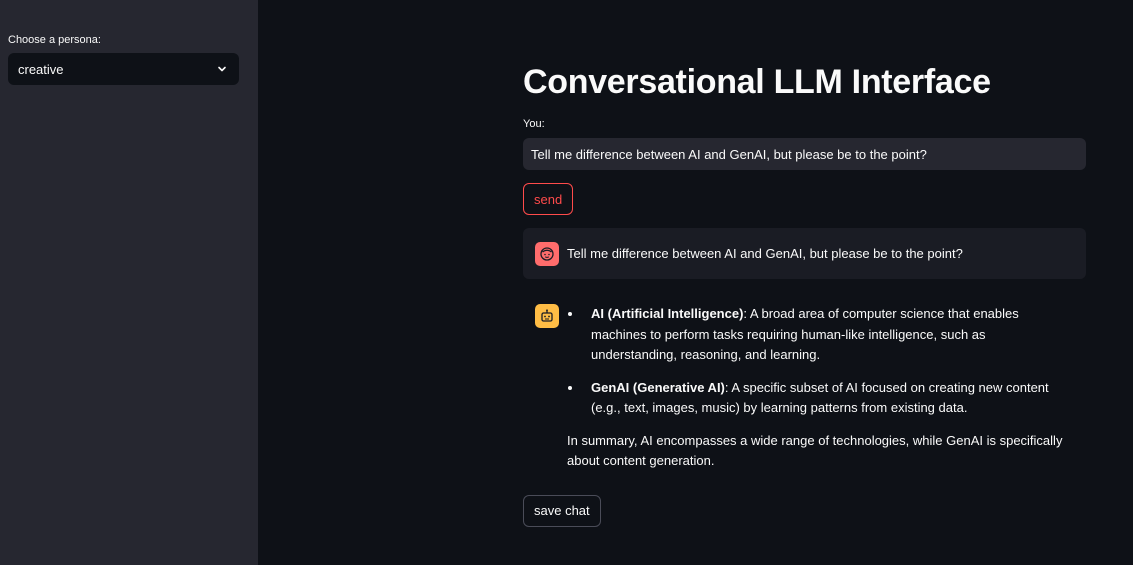 This screenshot has height=565, width=1133. I want to click on persona-select: creative, so click(123, 69).